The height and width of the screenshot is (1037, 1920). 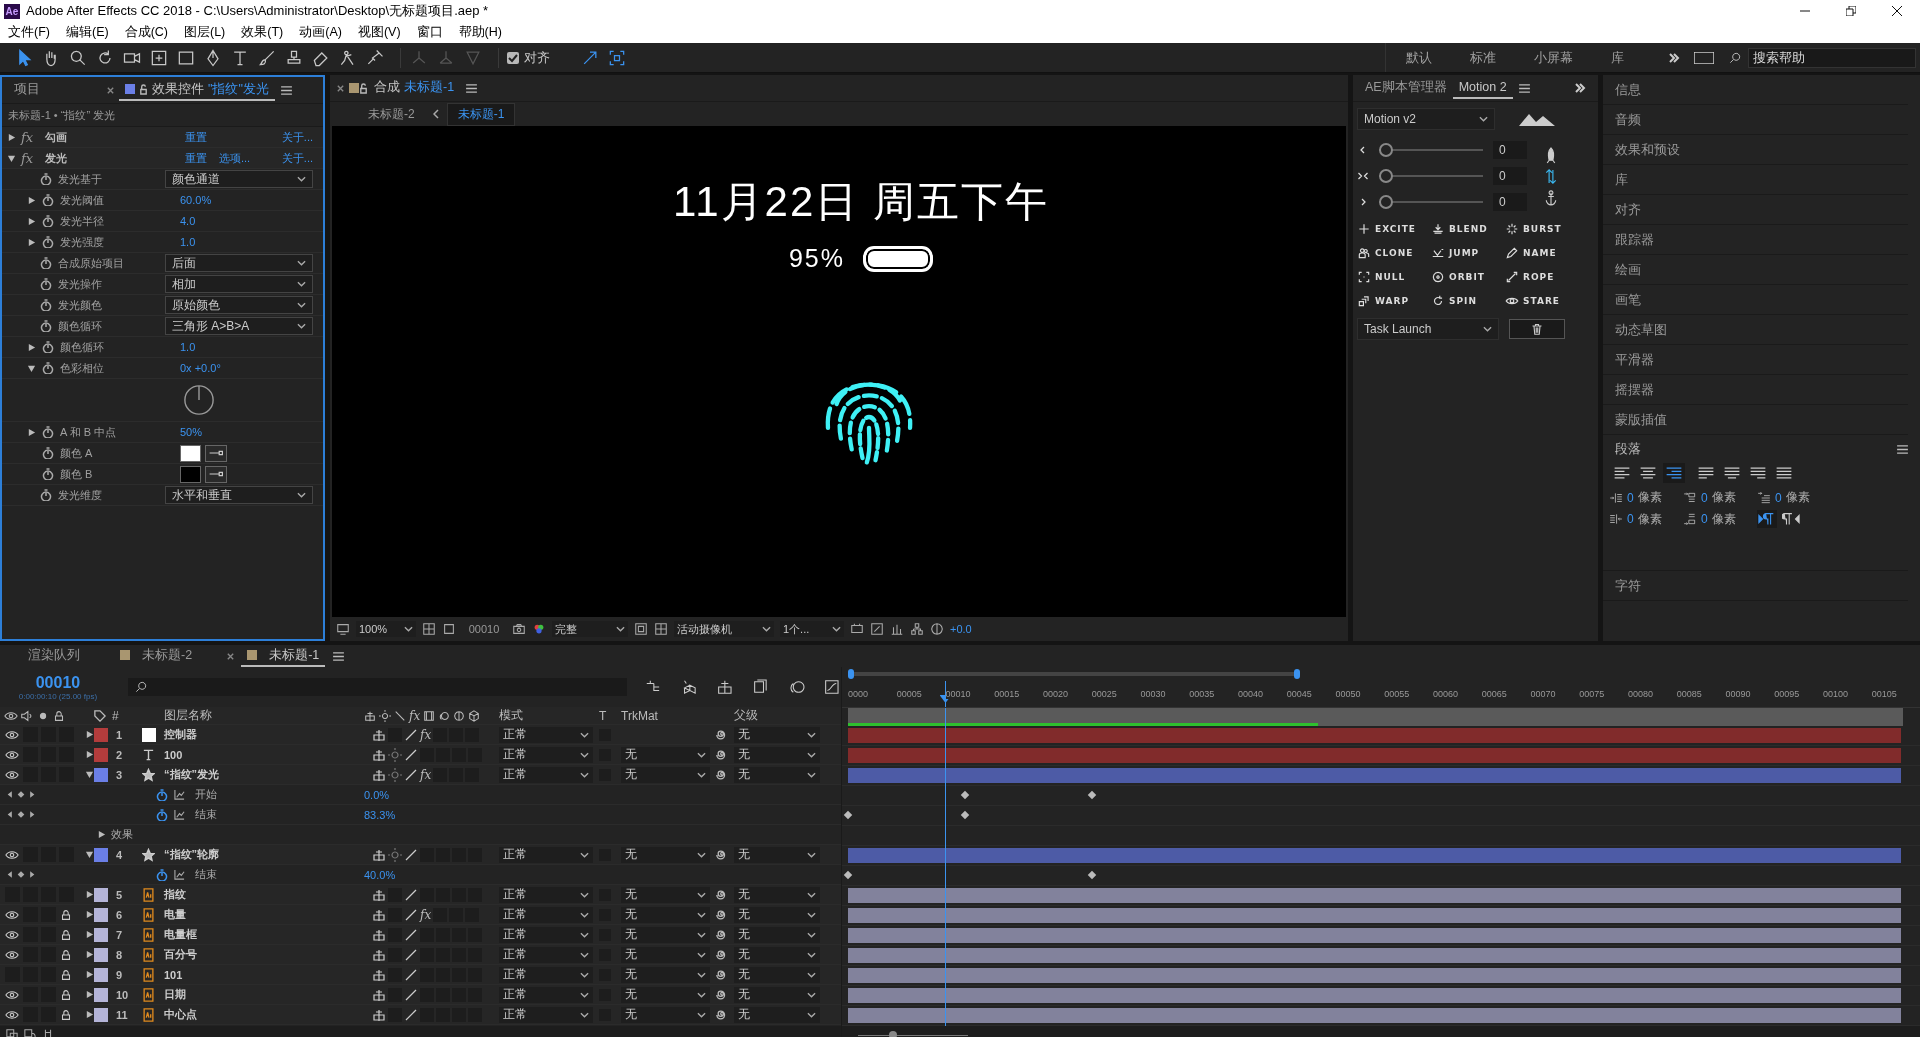 I want to click on indent-value: 0, so click(x=1704, y=497).